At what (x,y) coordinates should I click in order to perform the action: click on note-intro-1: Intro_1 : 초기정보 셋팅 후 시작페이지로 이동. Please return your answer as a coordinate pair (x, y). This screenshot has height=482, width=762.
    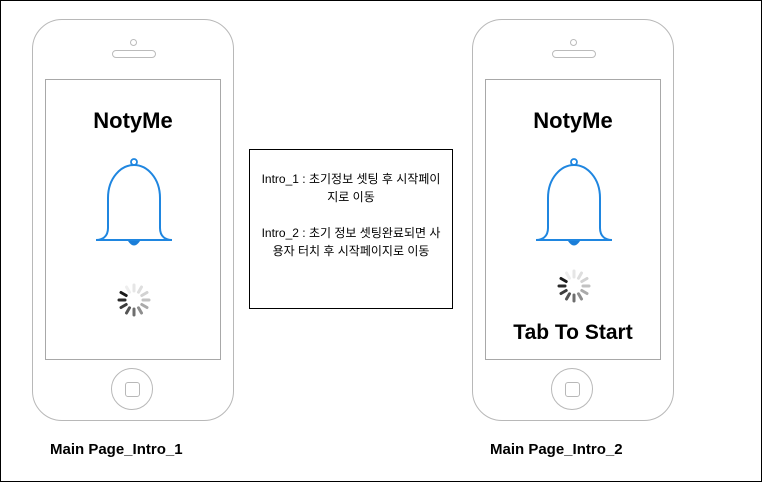
    Looking at the image, I should click on (351, 188).